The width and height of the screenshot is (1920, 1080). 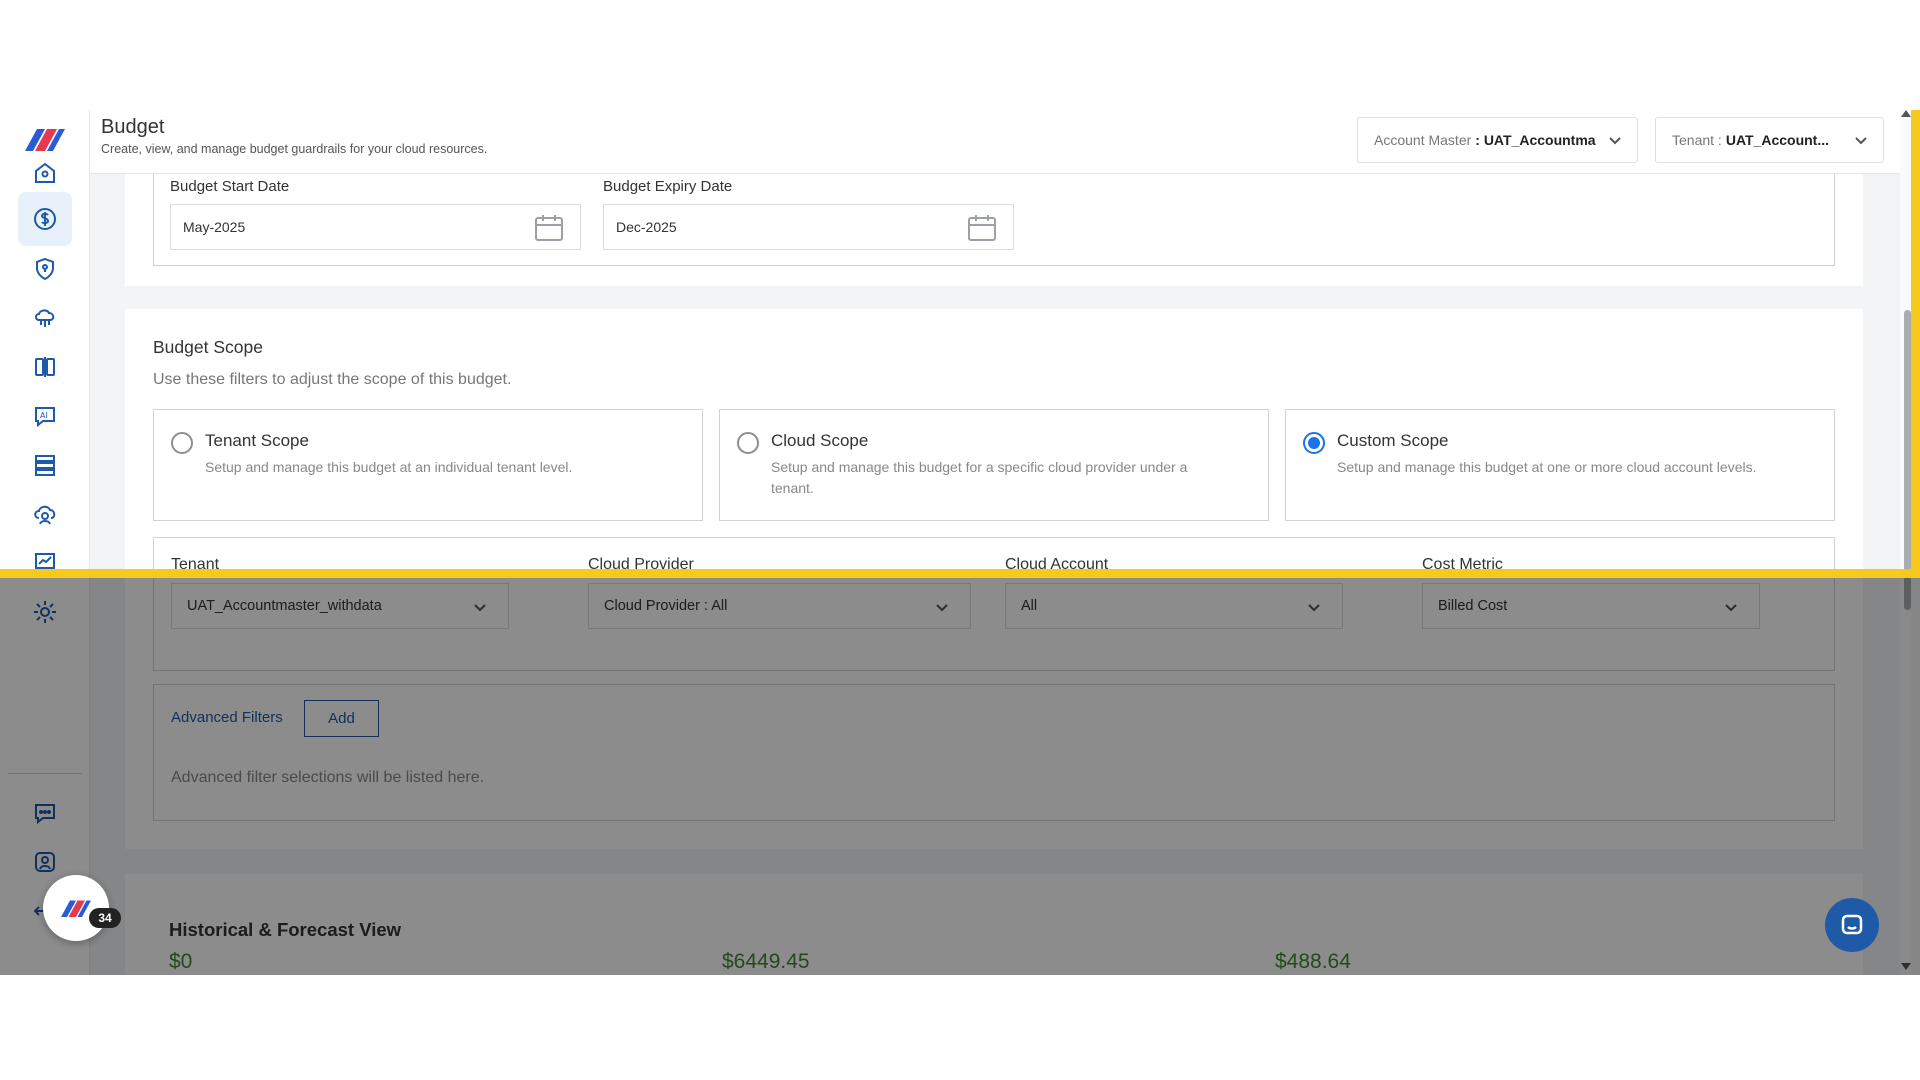 What do you see at coordinates (1535, 140) in the screenshot?
I see `account-master-value: : UAT_Accountma` at bounding box center [1535, 140].